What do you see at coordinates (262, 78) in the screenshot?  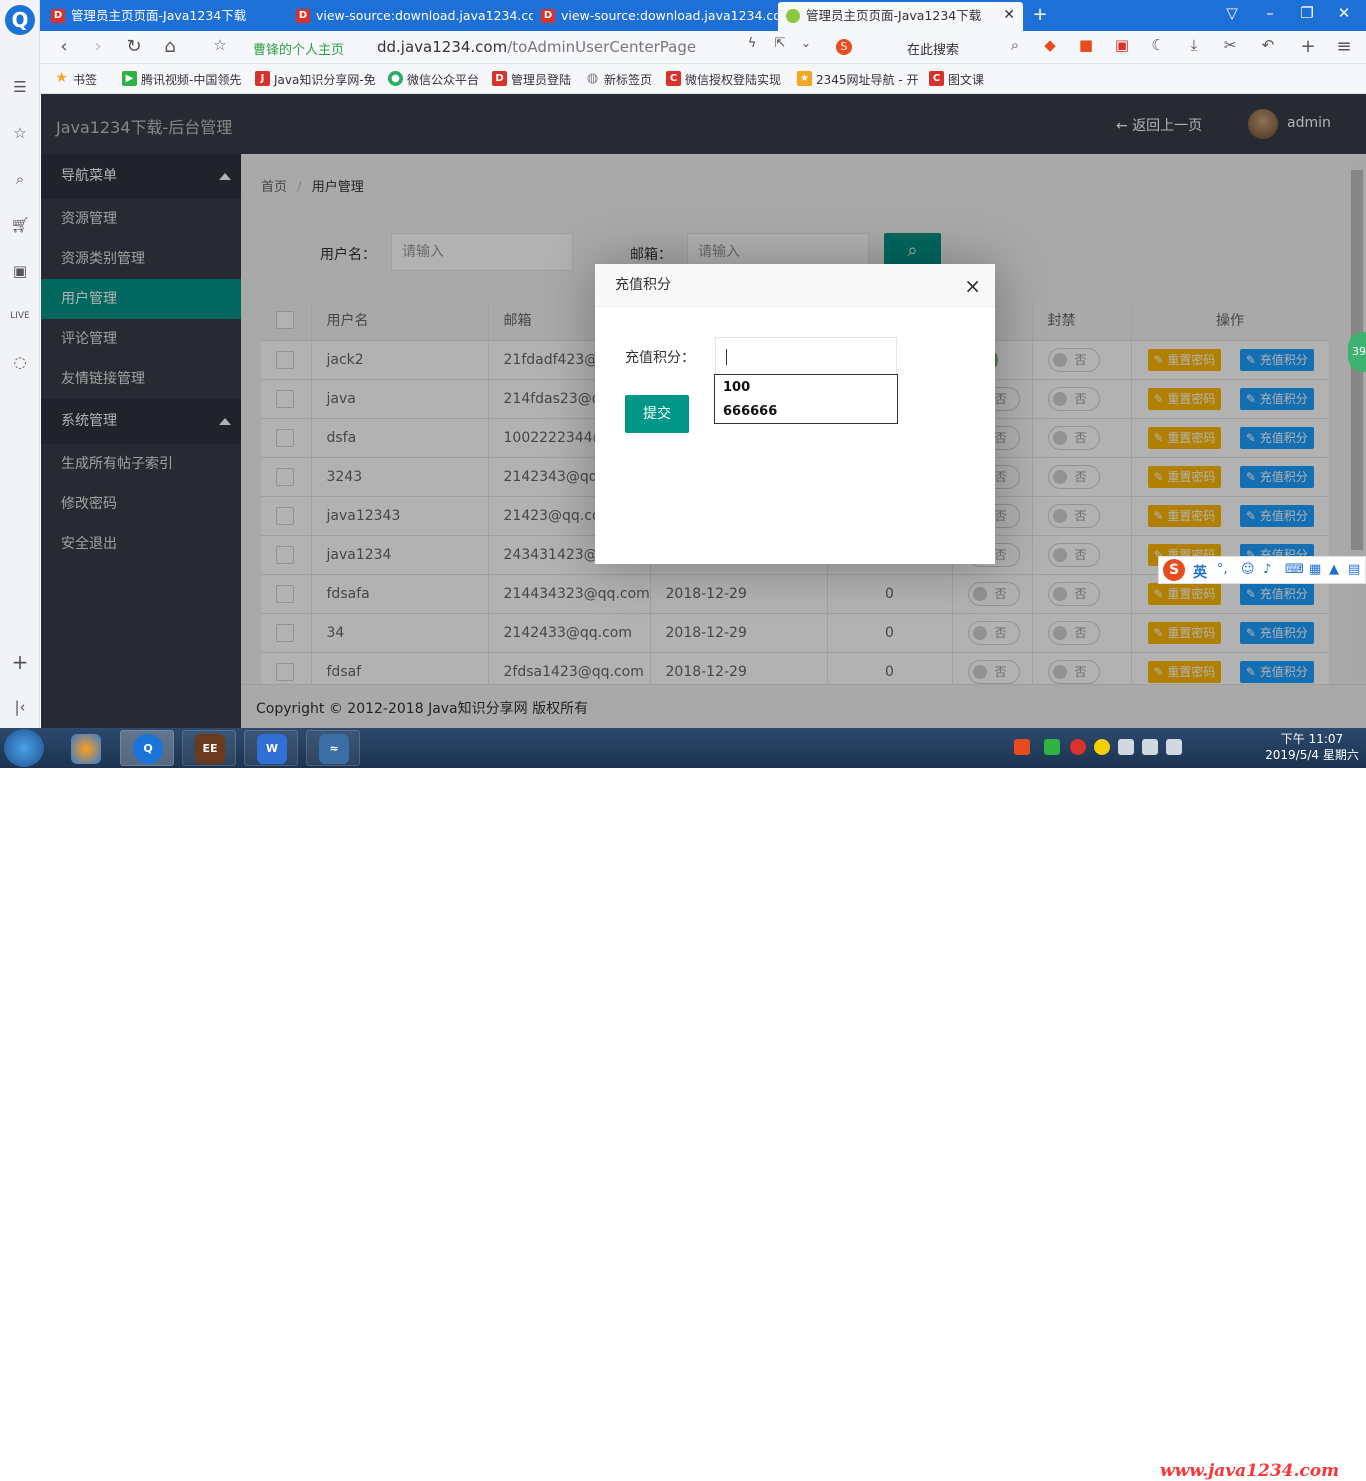 I see `java-icon: J` at bounding box center [262, 78].